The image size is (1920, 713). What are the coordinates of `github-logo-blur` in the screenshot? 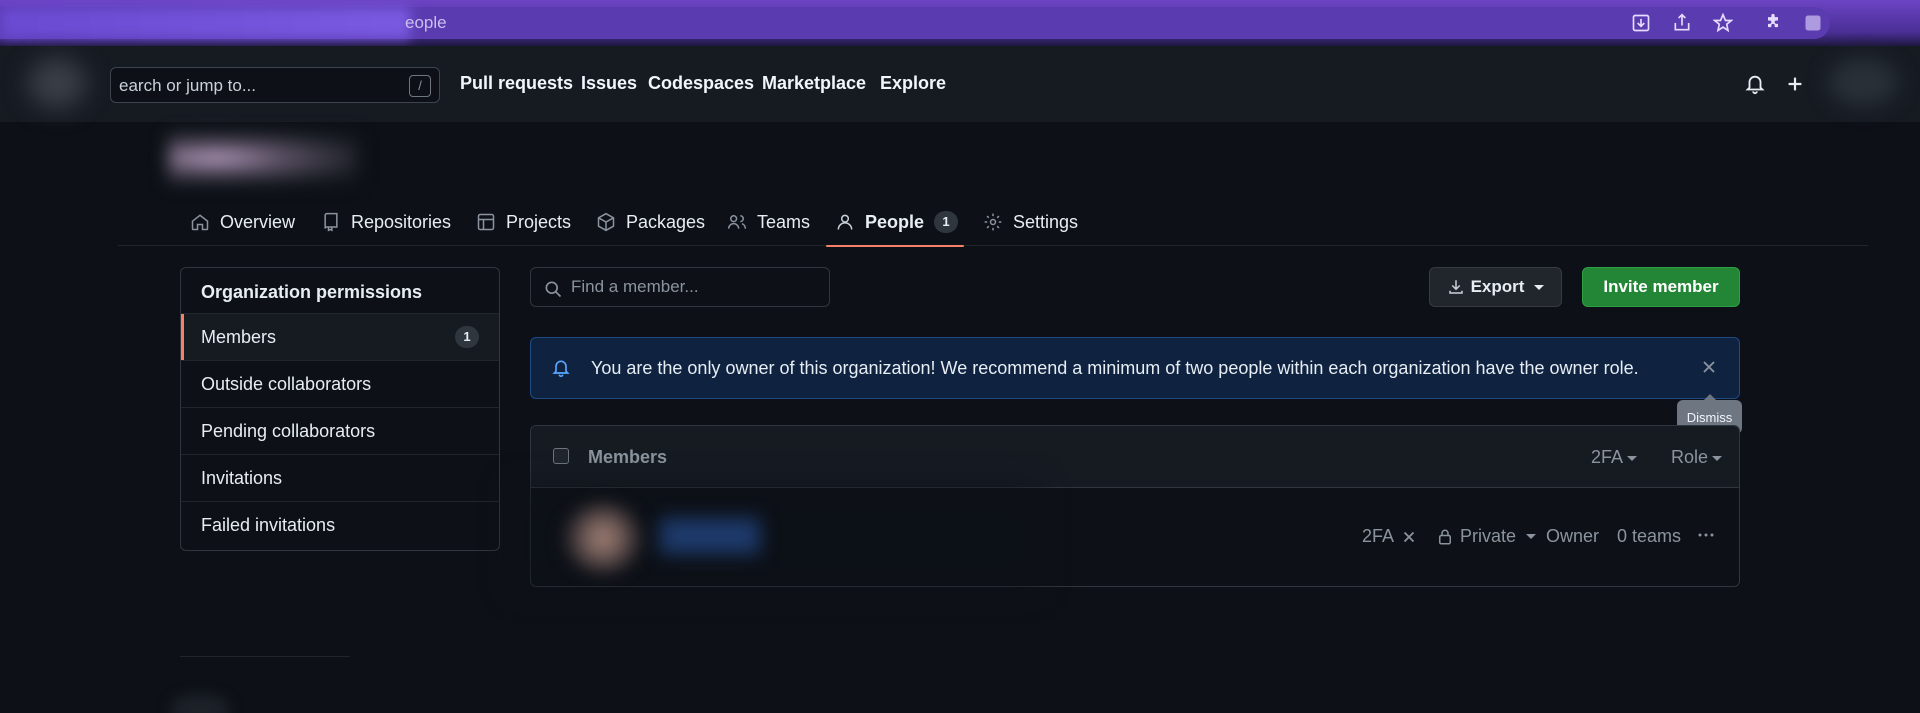 It's located at (57, 83).